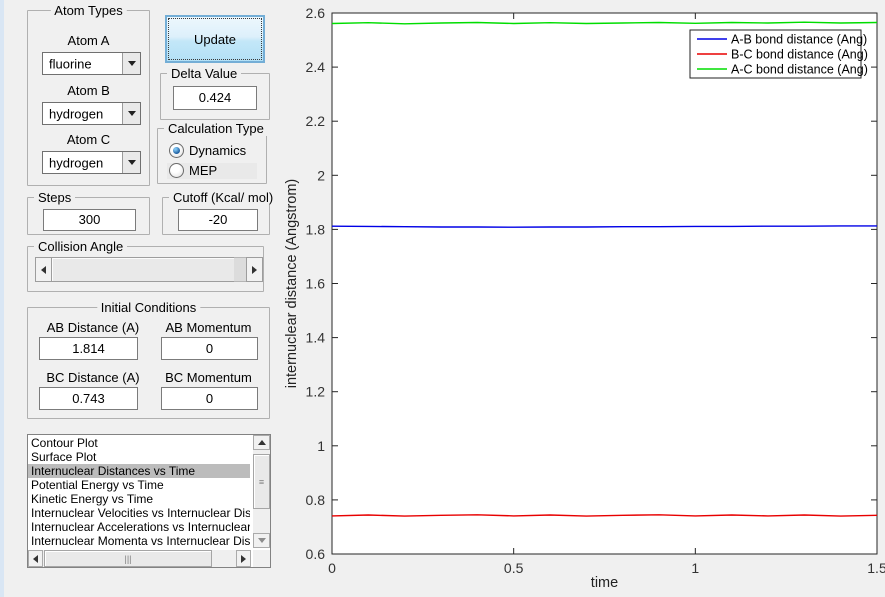 Image resolution: width=885 pixels, height=597 pixels. I want to click on scroll-down-button, so click(261, 540).